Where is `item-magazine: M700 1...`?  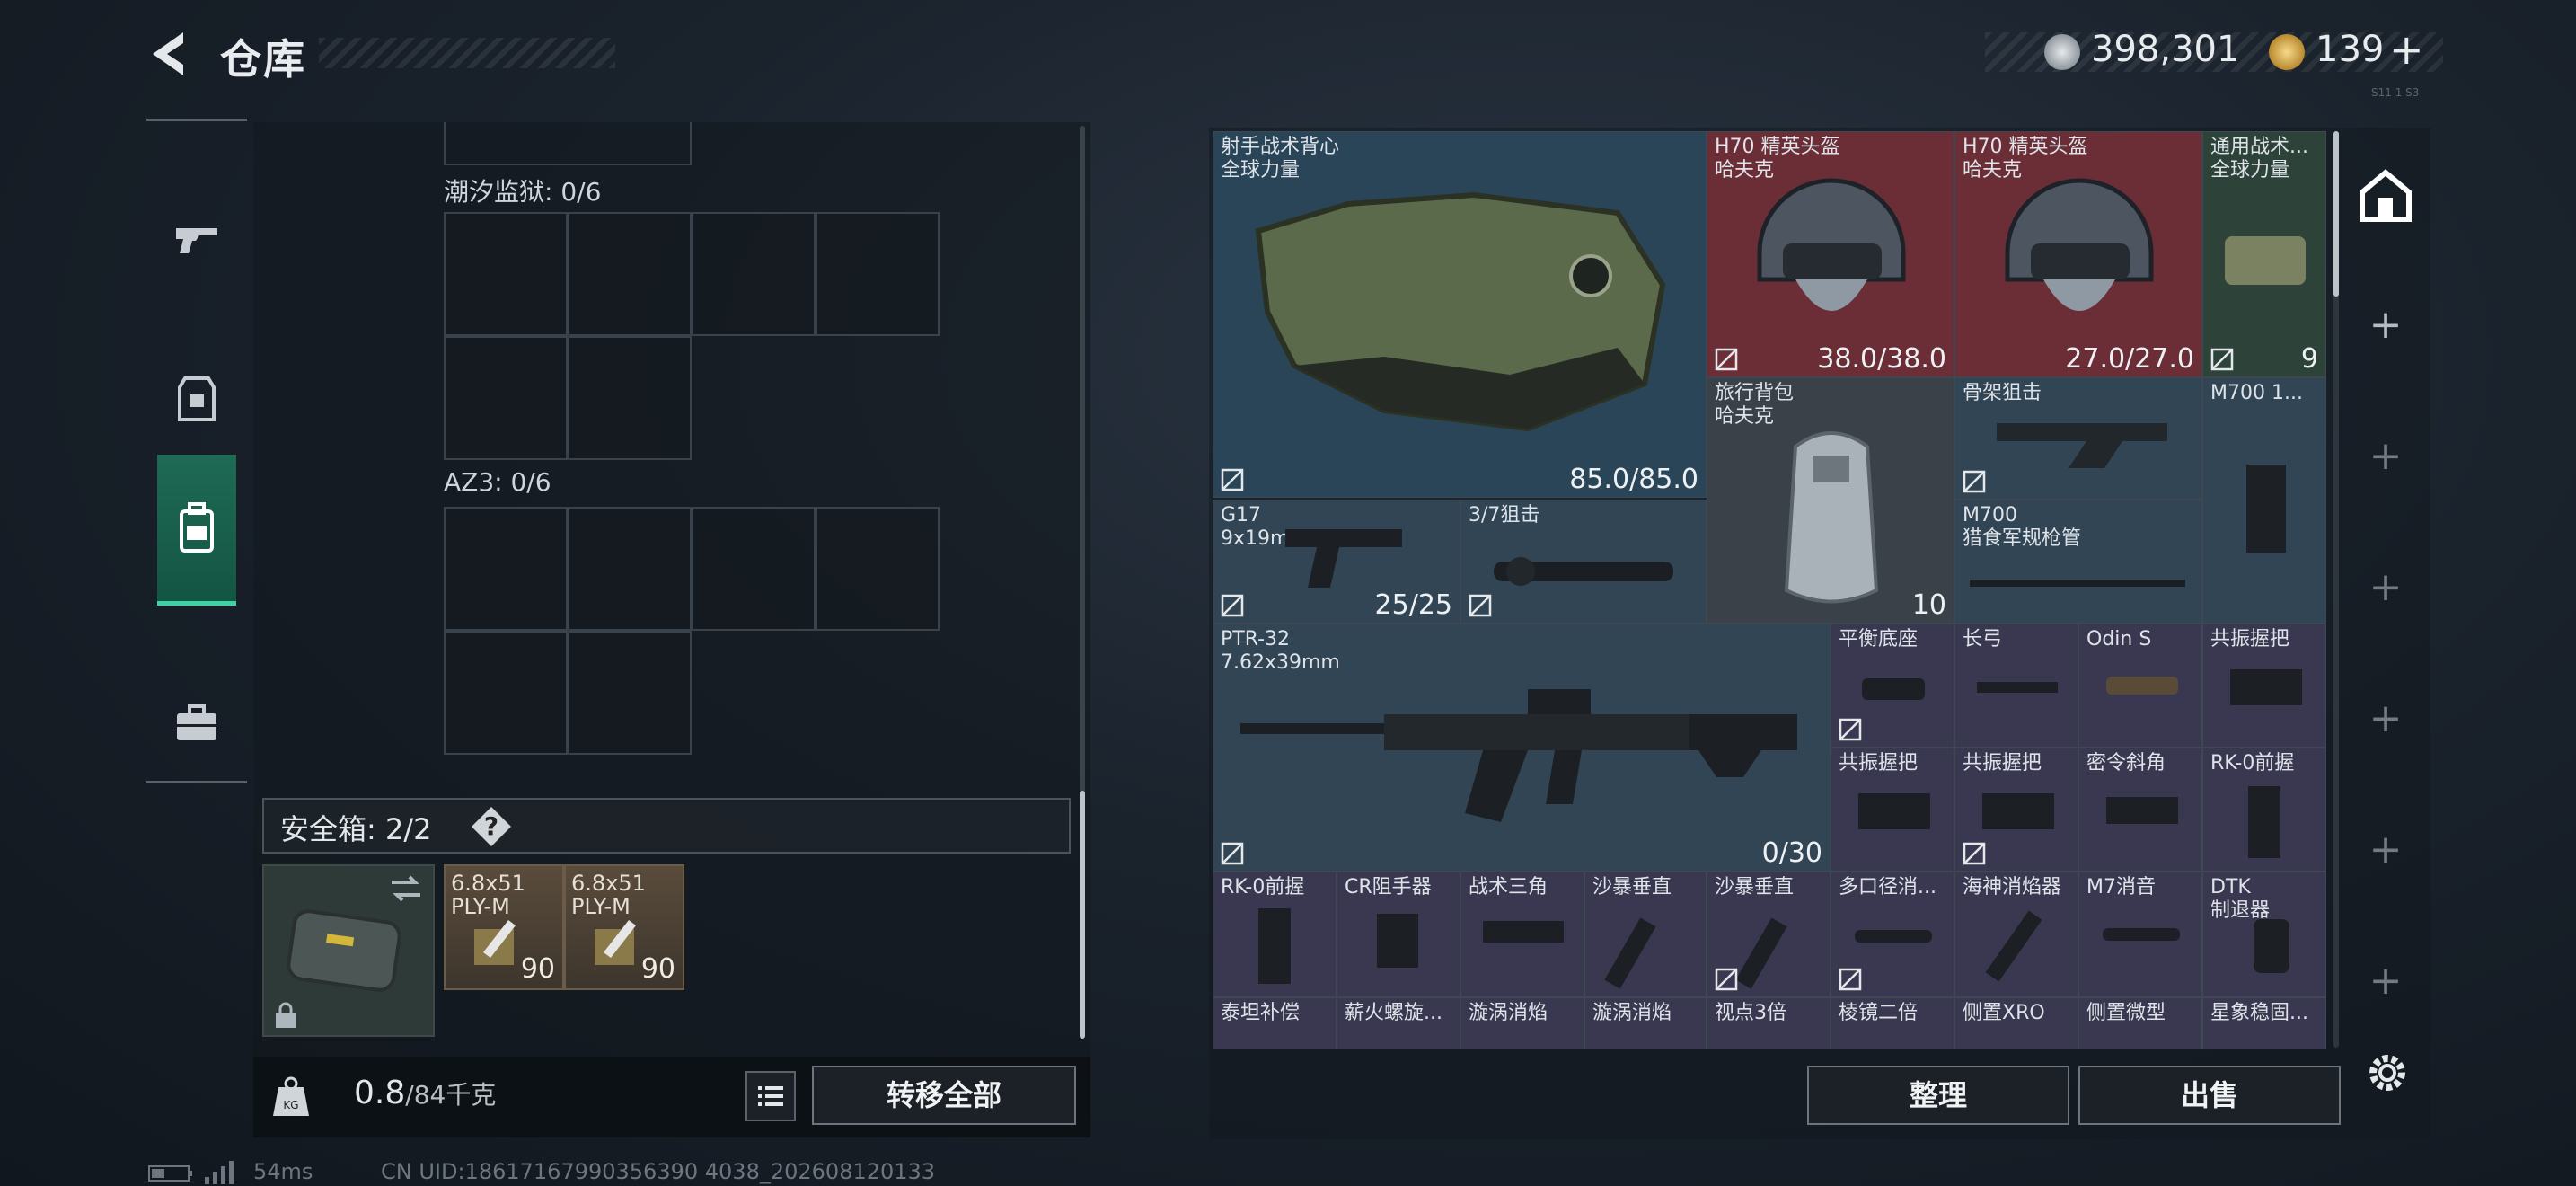 item-magazine: M700 1... is located at coordinates (2264, 500).